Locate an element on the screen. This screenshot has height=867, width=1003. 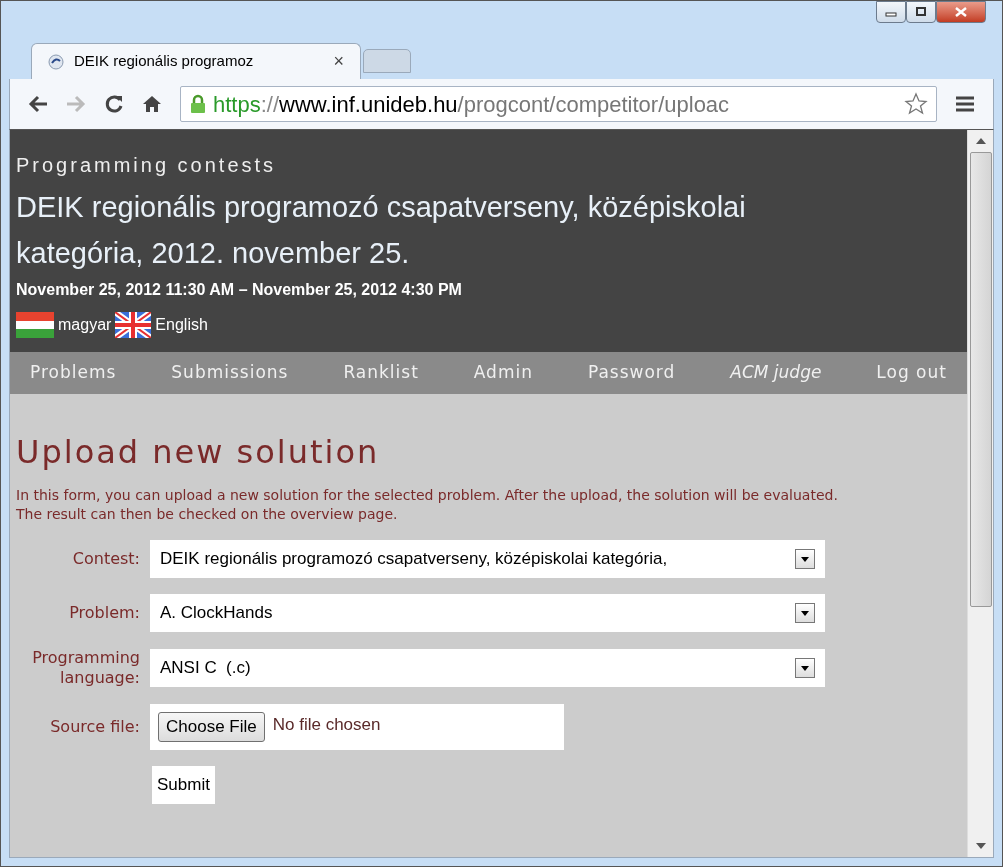
scrollbar-thumb is located at coordinates (980, 379).